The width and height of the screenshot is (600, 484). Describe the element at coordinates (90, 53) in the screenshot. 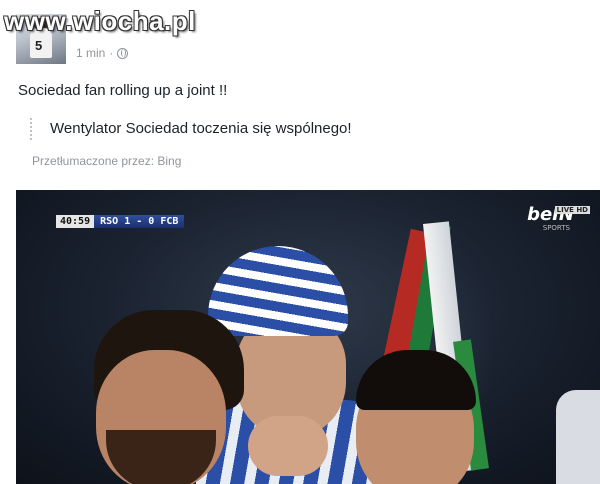

I see `post-time: 1 min` at that location.